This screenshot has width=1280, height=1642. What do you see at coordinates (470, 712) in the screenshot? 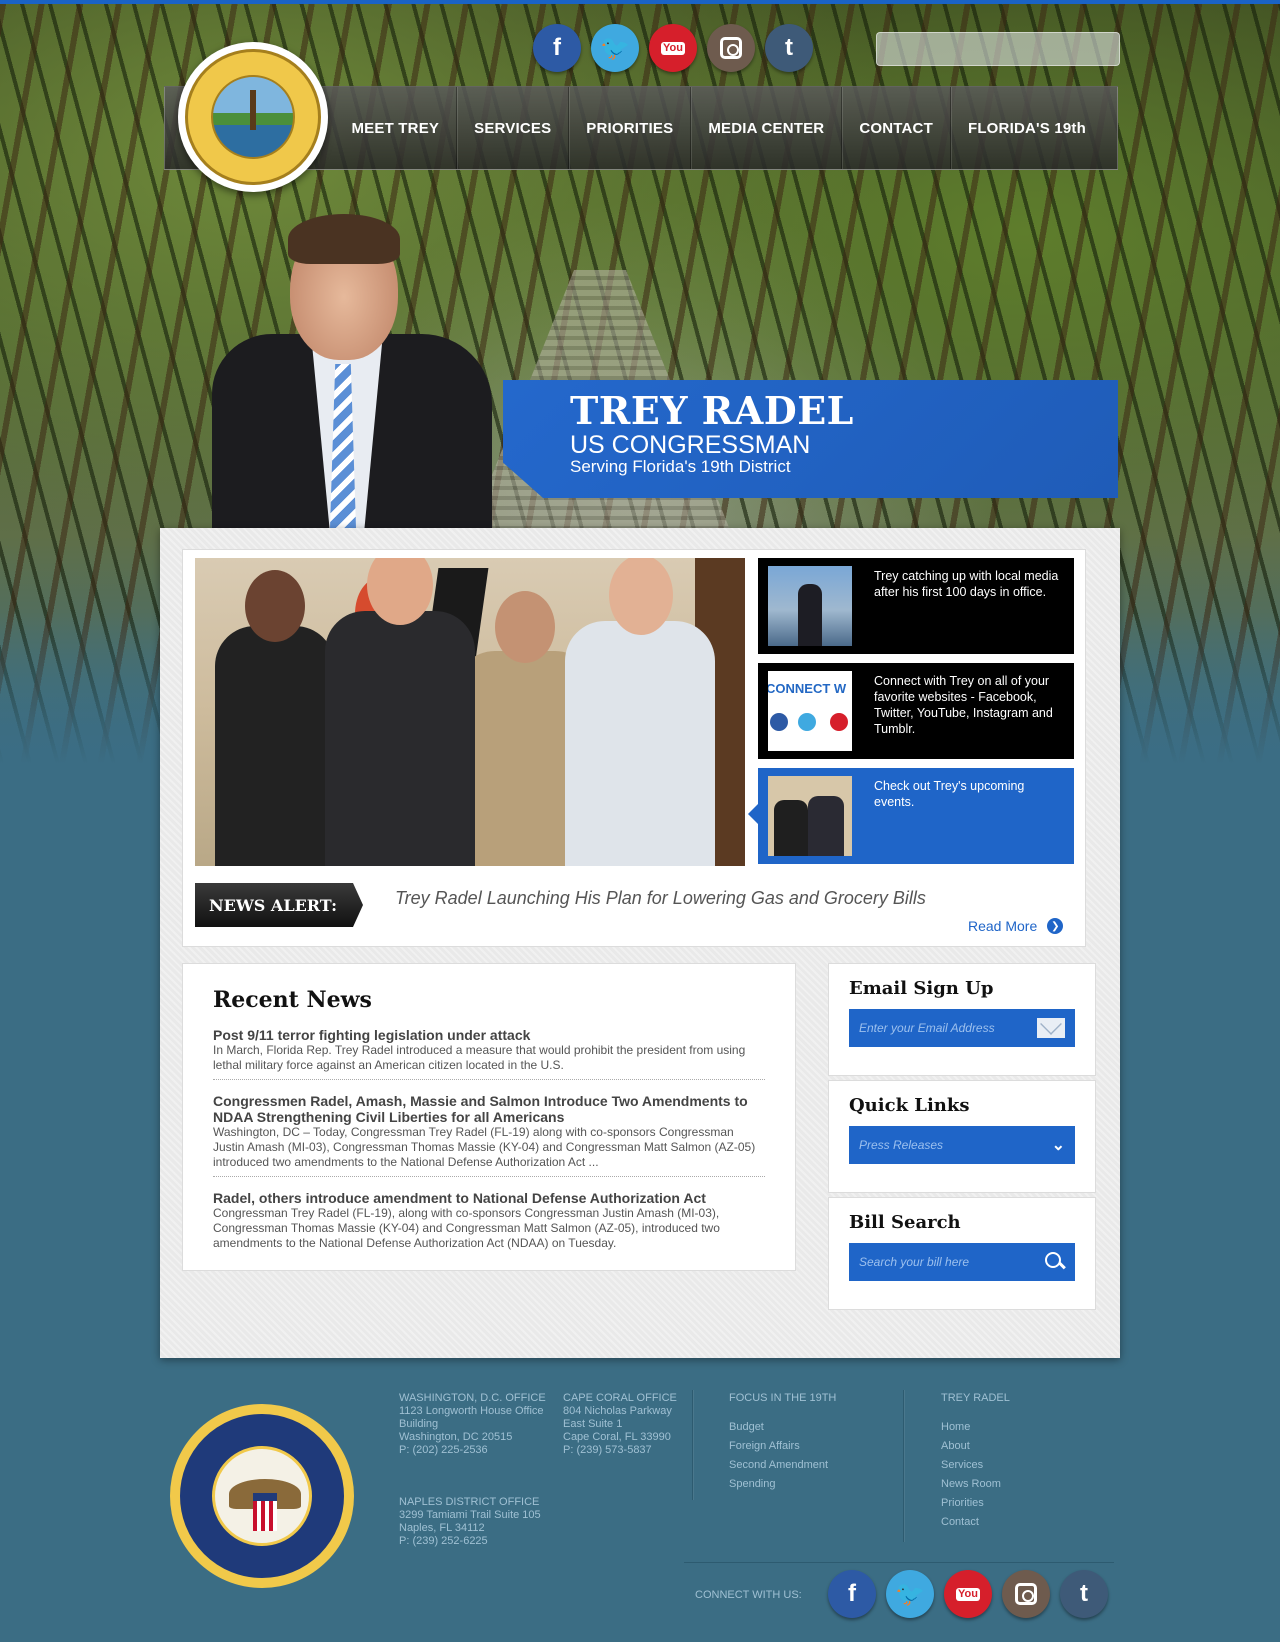
I see `feature-photo` at bounding box center [470, 712].